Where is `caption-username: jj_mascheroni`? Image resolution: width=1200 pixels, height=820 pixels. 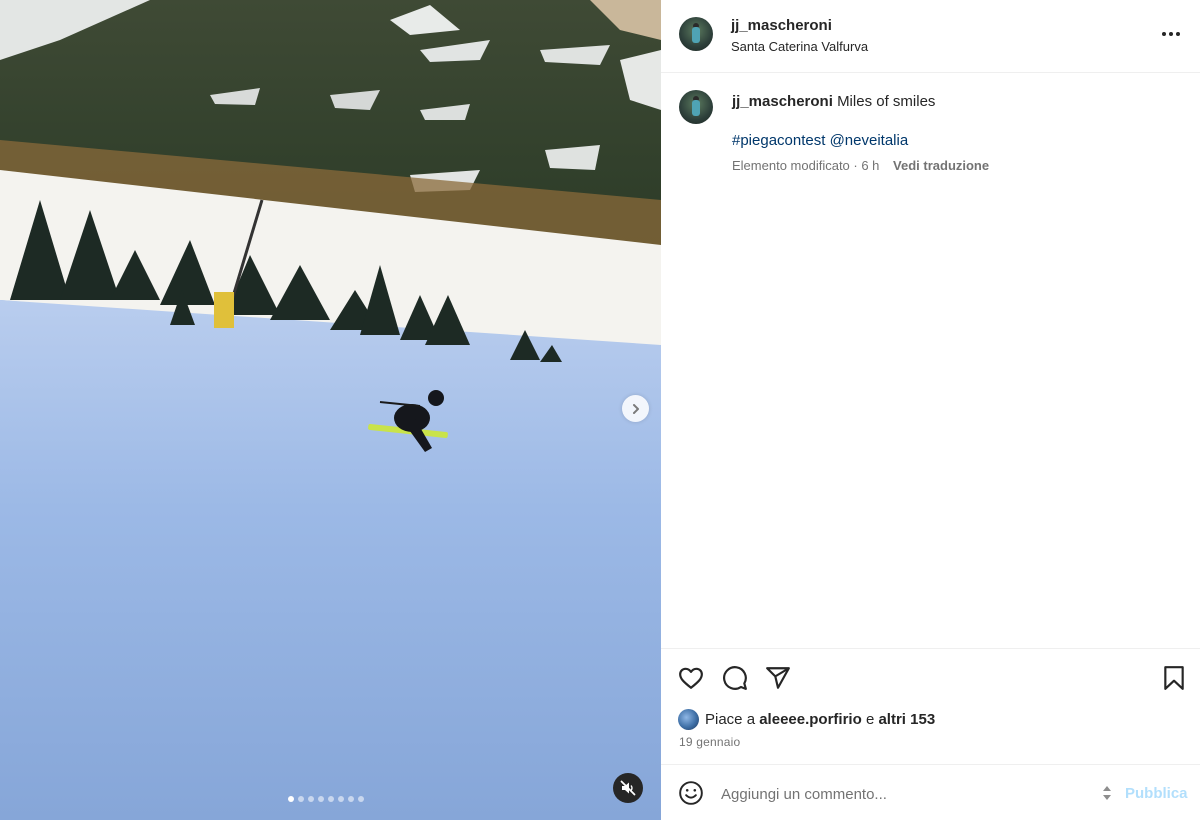 caption-username: jj_mascheroni is located at coordinates (782, 101).